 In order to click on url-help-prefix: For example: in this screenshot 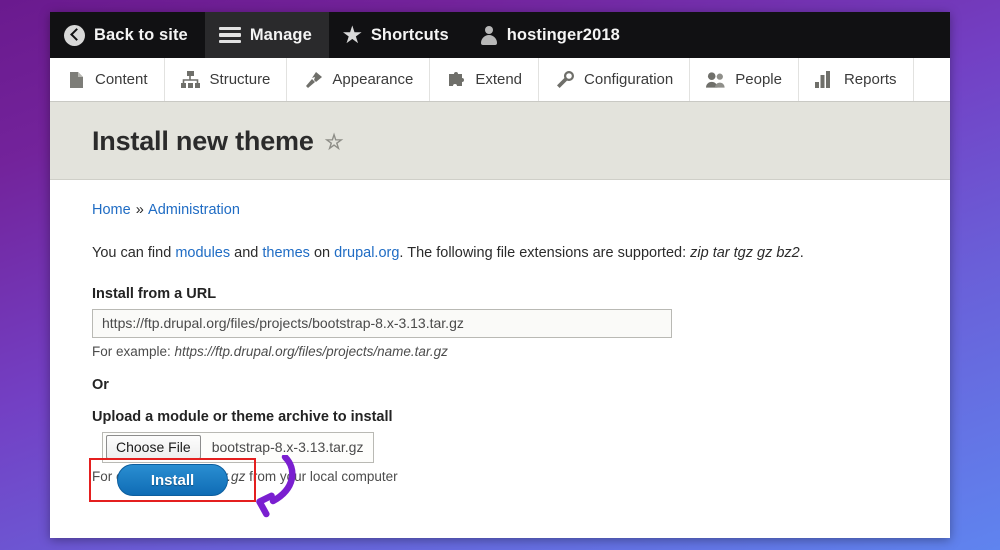, I will do `click(133, 351)`.